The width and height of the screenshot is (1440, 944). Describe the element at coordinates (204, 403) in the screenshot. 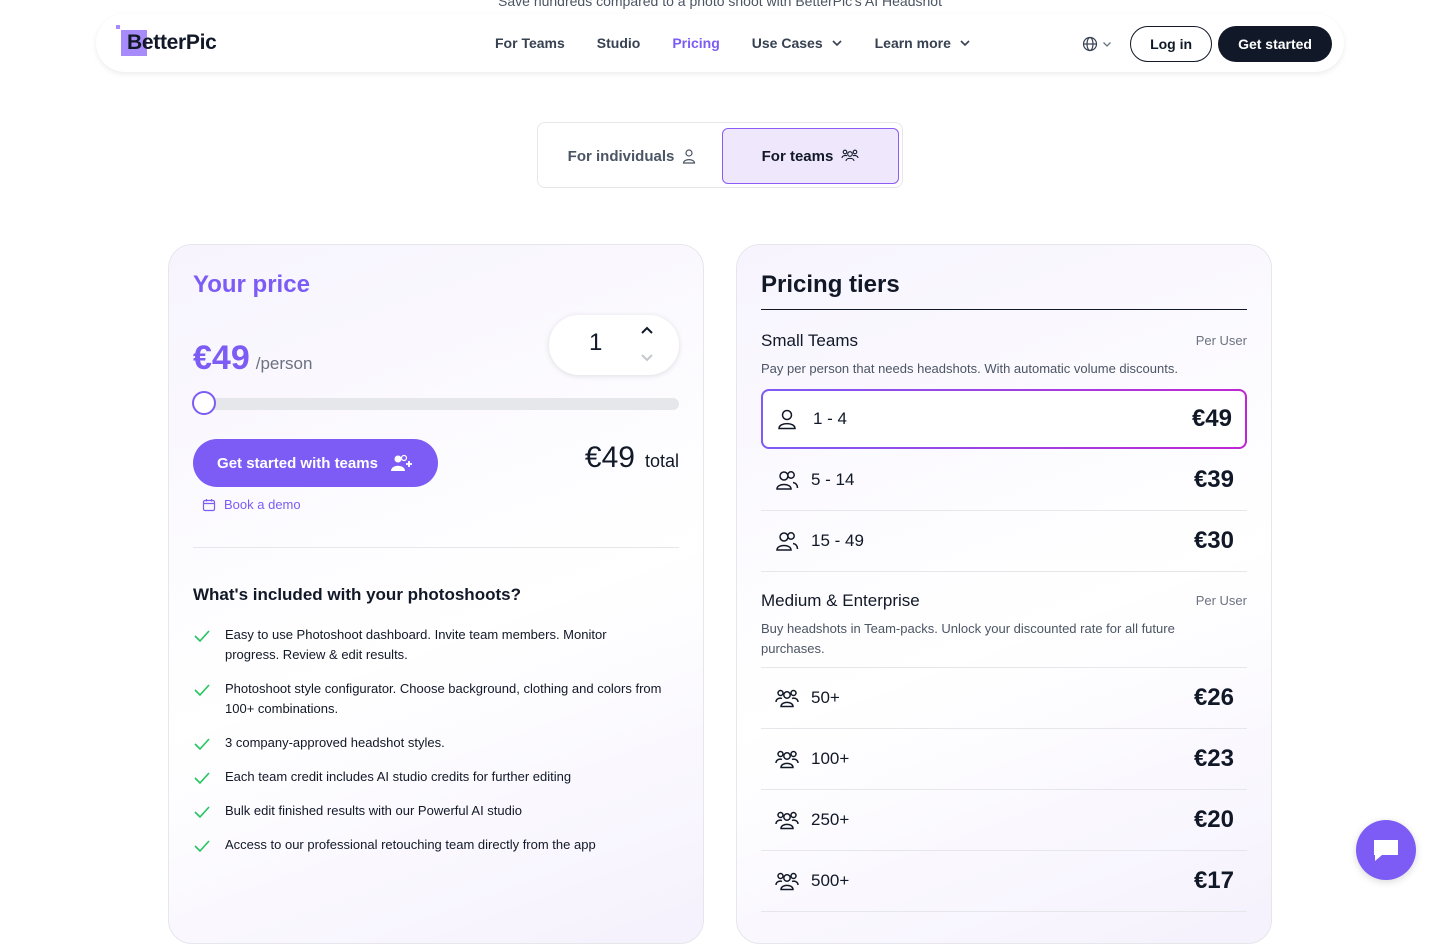

I see `slider-thumb` at that location.